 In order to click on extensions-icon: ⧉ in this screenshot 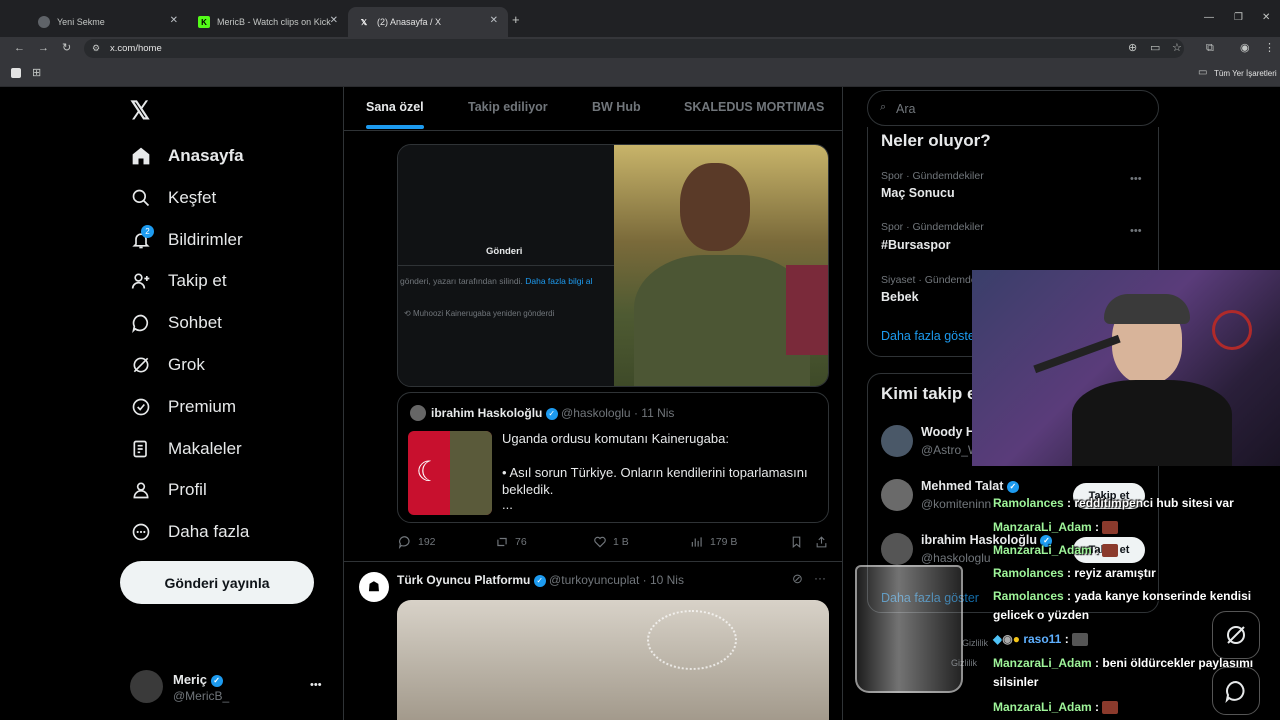, I will do `click(1210, 48)`.